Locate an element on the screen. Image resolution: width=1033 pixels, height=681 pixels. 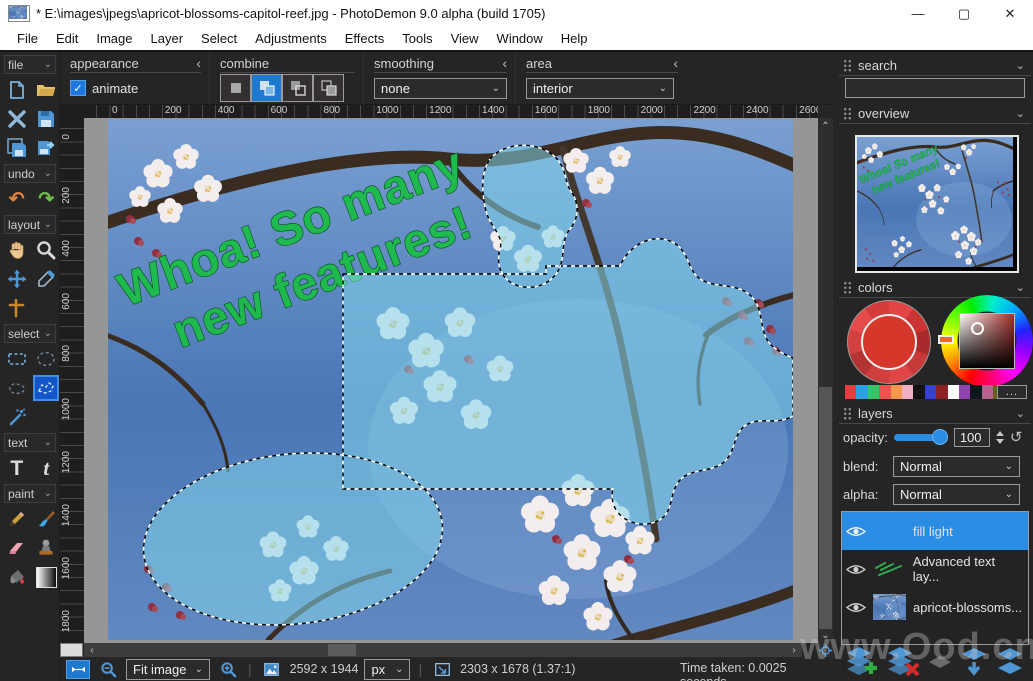
menu-item-image: Image is located at coordinates (114, 38).